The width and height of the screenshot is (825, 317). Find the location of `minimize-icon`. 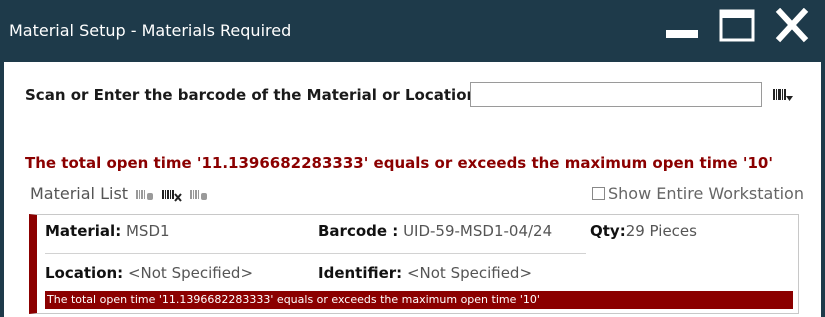

minimize-icon is located at coordinates (682, 34).